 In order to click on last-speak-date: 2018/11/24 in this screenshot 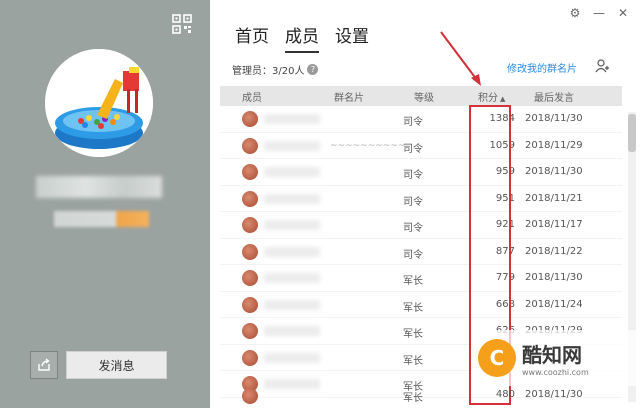, I will do `click(554, 304)`.